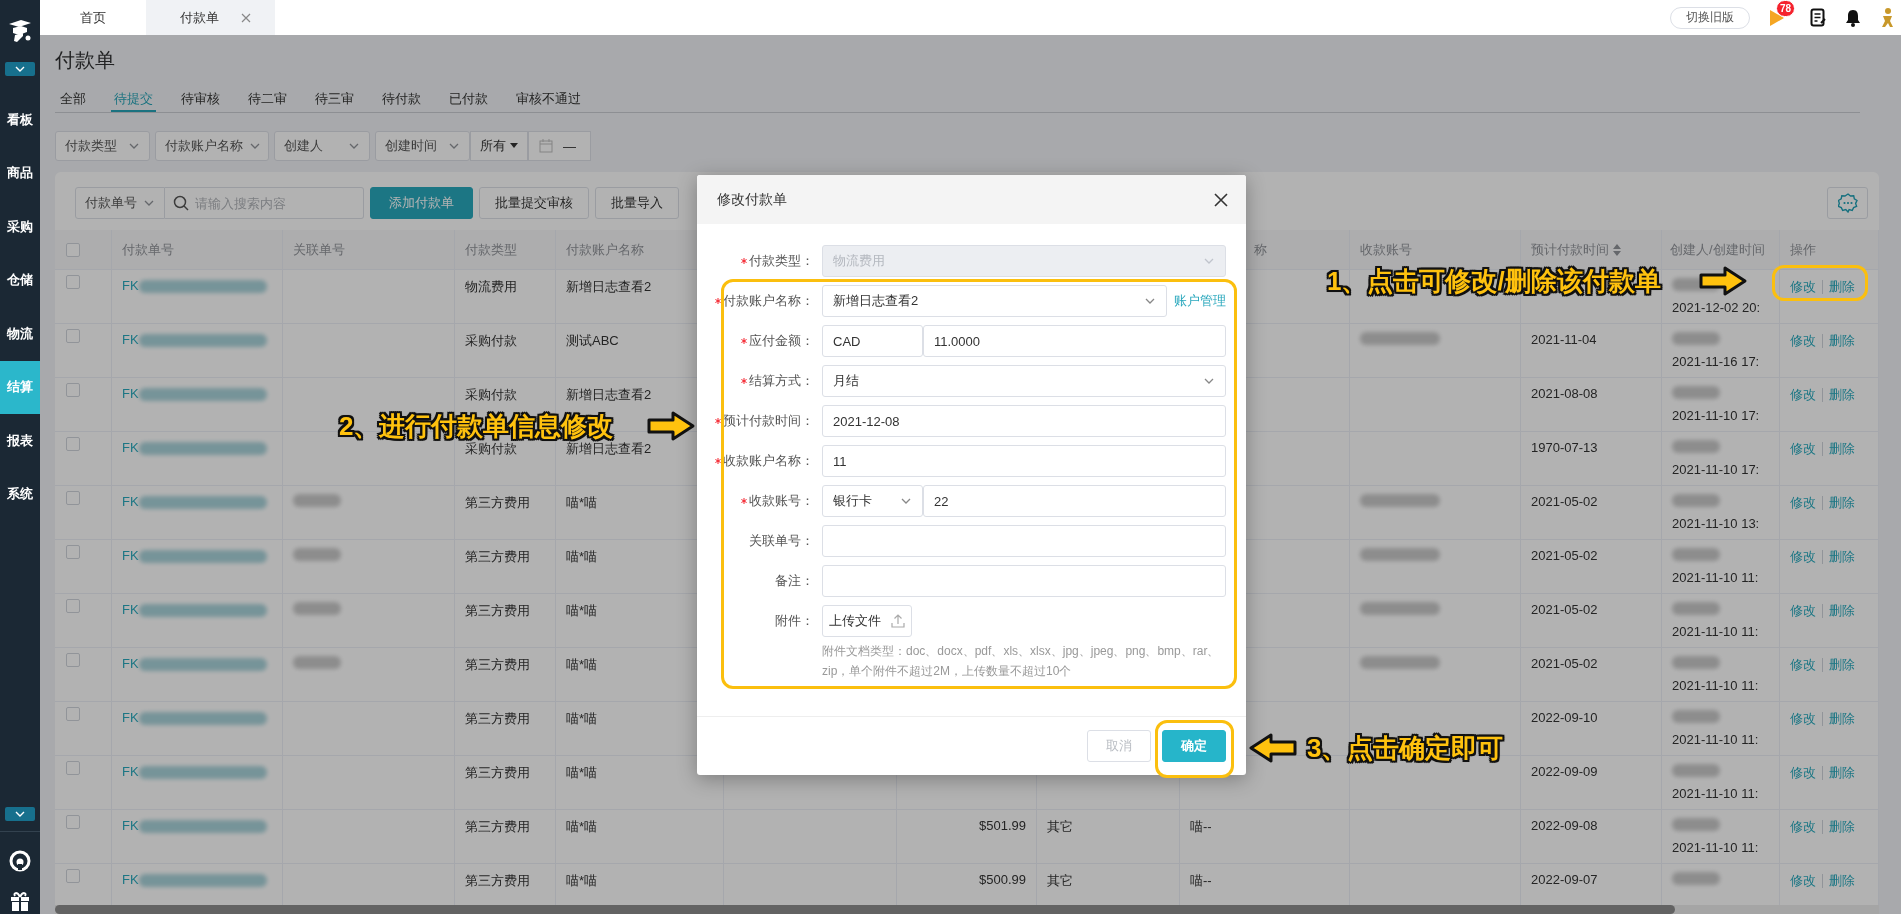 Image resolution: width=1901 pixels, height=914 pixels. Describe the element at coordinates (20, 441) in the screenshot. I see `sidebar-item: 报表` at that location.